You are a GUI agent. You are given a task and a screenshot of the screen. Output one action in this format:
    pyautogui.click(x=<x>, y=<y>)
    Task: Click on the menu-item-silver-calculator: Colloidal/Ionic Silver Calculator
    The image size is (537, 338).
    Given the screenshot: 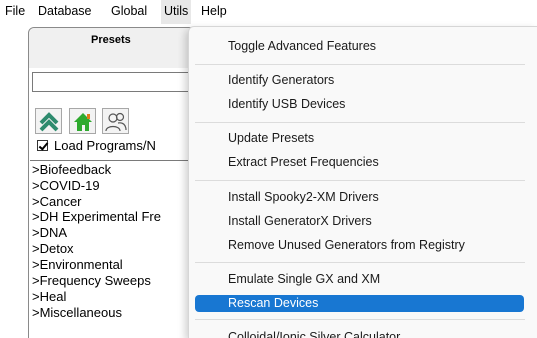 What is the action you would take?
    pyautogui.click(x=363, y=332)
    